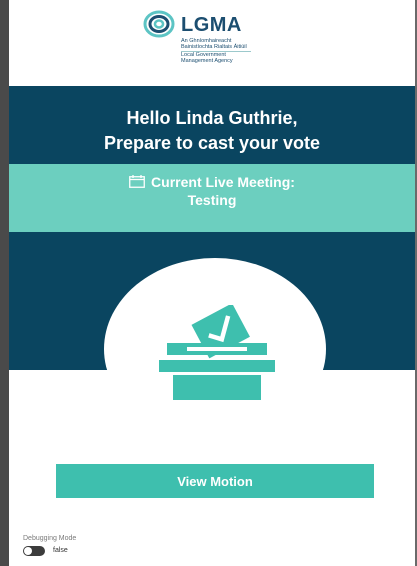 The width and height of the screenshot is (417, 566). Describe the element at coordinates (215, 481) in the screenshot. I see `view-motion-button: View Motion` at that location.